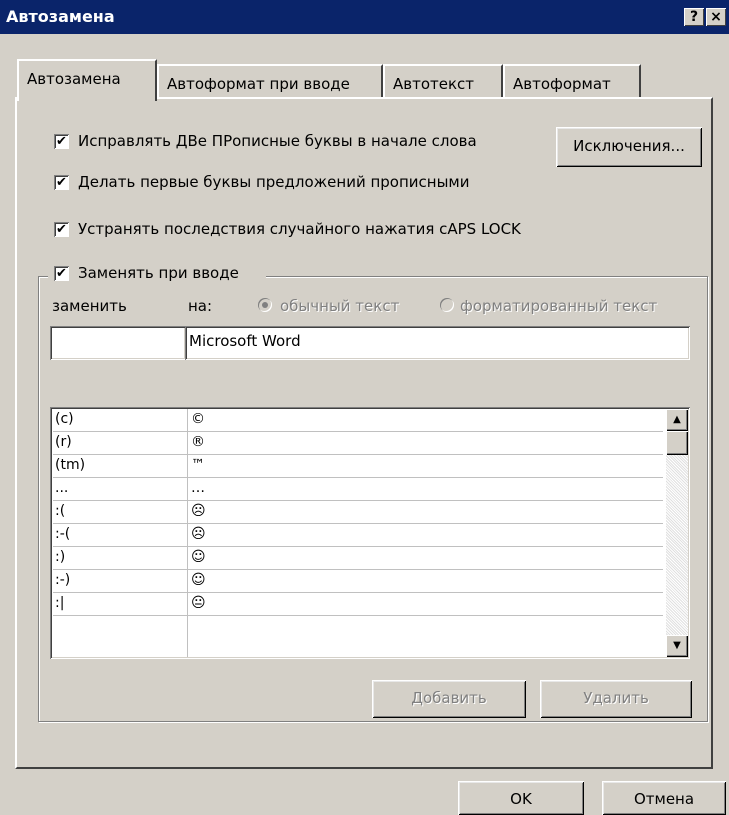 Image resolution: width=729 pixels, height=815 pixels. What do you see at coordinates (60, 603) in the screenshot?
I see `list-item-from: :|` at bounding box center [60, 603].